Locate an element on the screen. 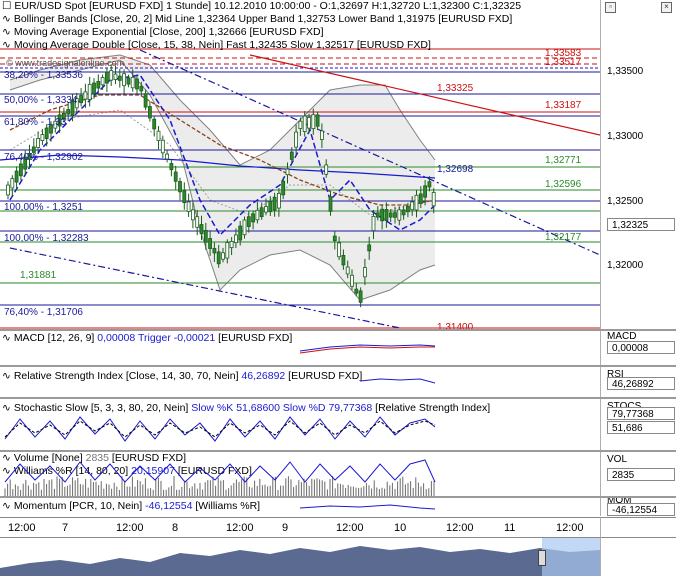 Image resolution: width=676 pixels, height=576 pixels. volume-value-box: 2835 is located at coordinates (641, 474).